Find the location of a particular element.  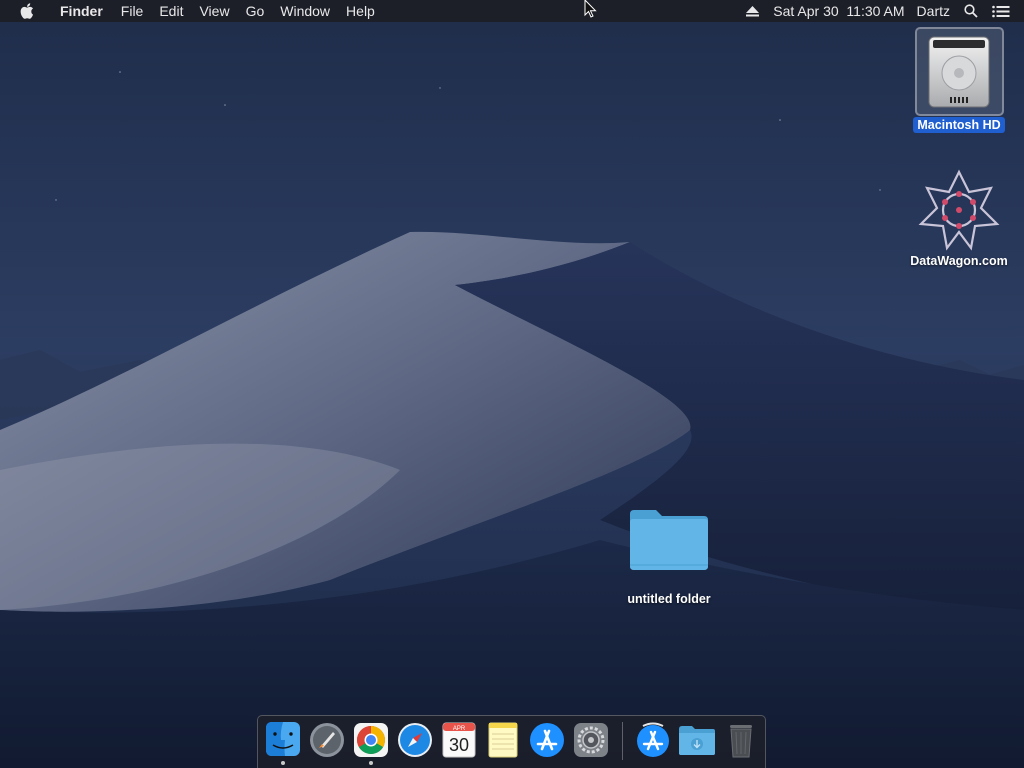

hard-drive-icon is located at coordinates (959, 71).